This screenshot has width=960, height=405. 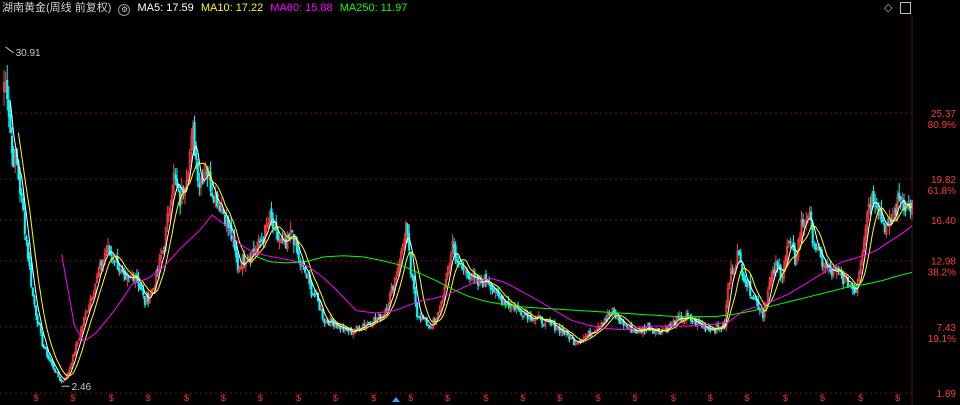 What do you see at coordinates (943, 180) in the screenshot?
I see `y-tick-label: 19.82` at bounding box center [943, 180].